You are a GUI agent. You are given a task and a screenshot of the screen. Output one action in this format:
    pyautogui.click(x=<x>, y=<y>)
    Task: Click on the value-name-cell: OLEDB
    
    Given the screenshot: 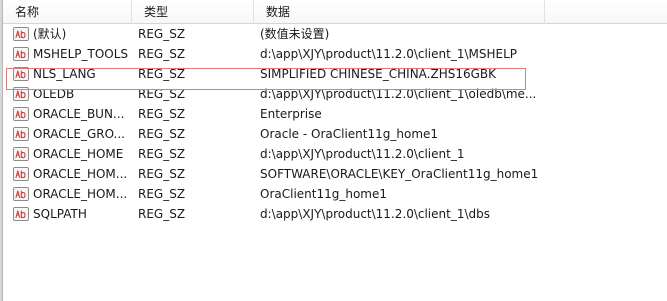 What is the action you would take?
    pyautogui.click(x=67, y=94)
    